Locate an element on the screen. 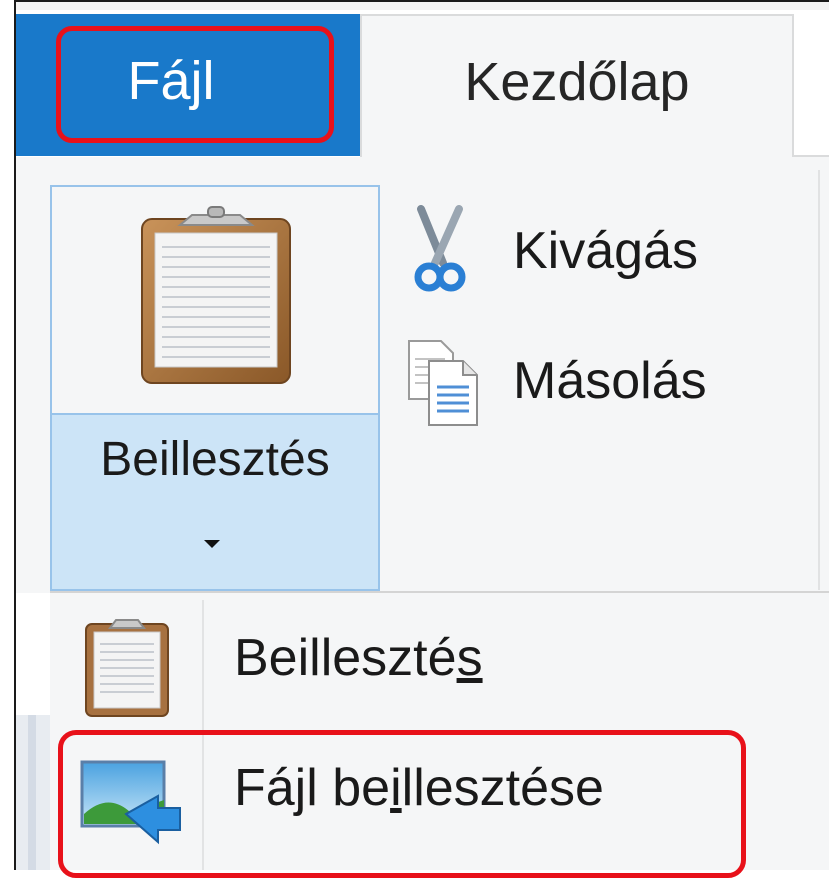 The height and width of the screenshot is (878, 829). menu-item-paste-label: Beillesztés is located at coordinates (358, 658).